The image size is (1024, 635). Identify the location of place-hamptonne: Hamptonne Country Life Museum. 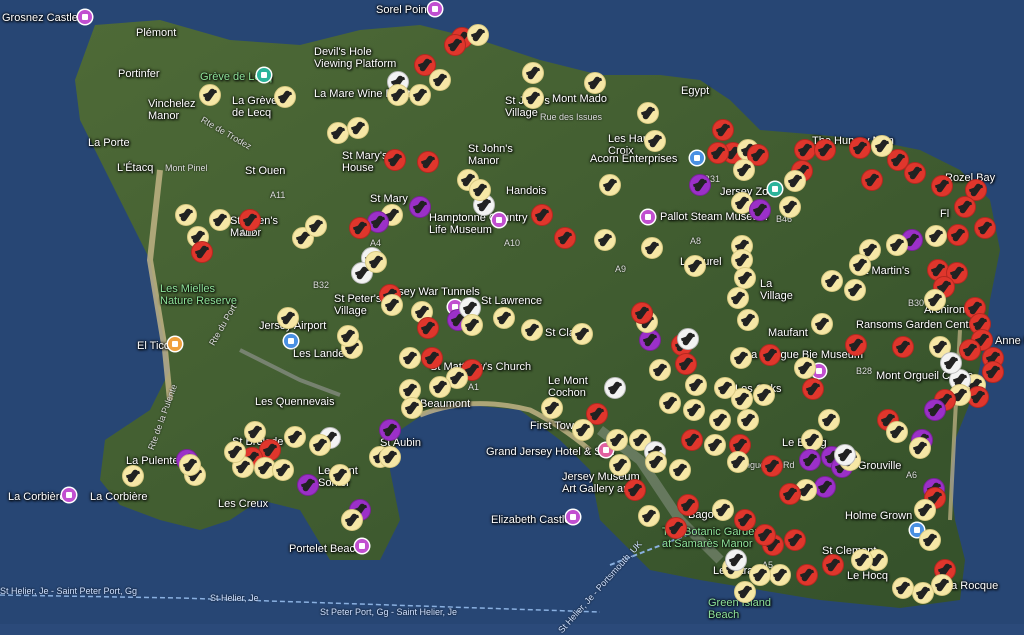
(478, 224).